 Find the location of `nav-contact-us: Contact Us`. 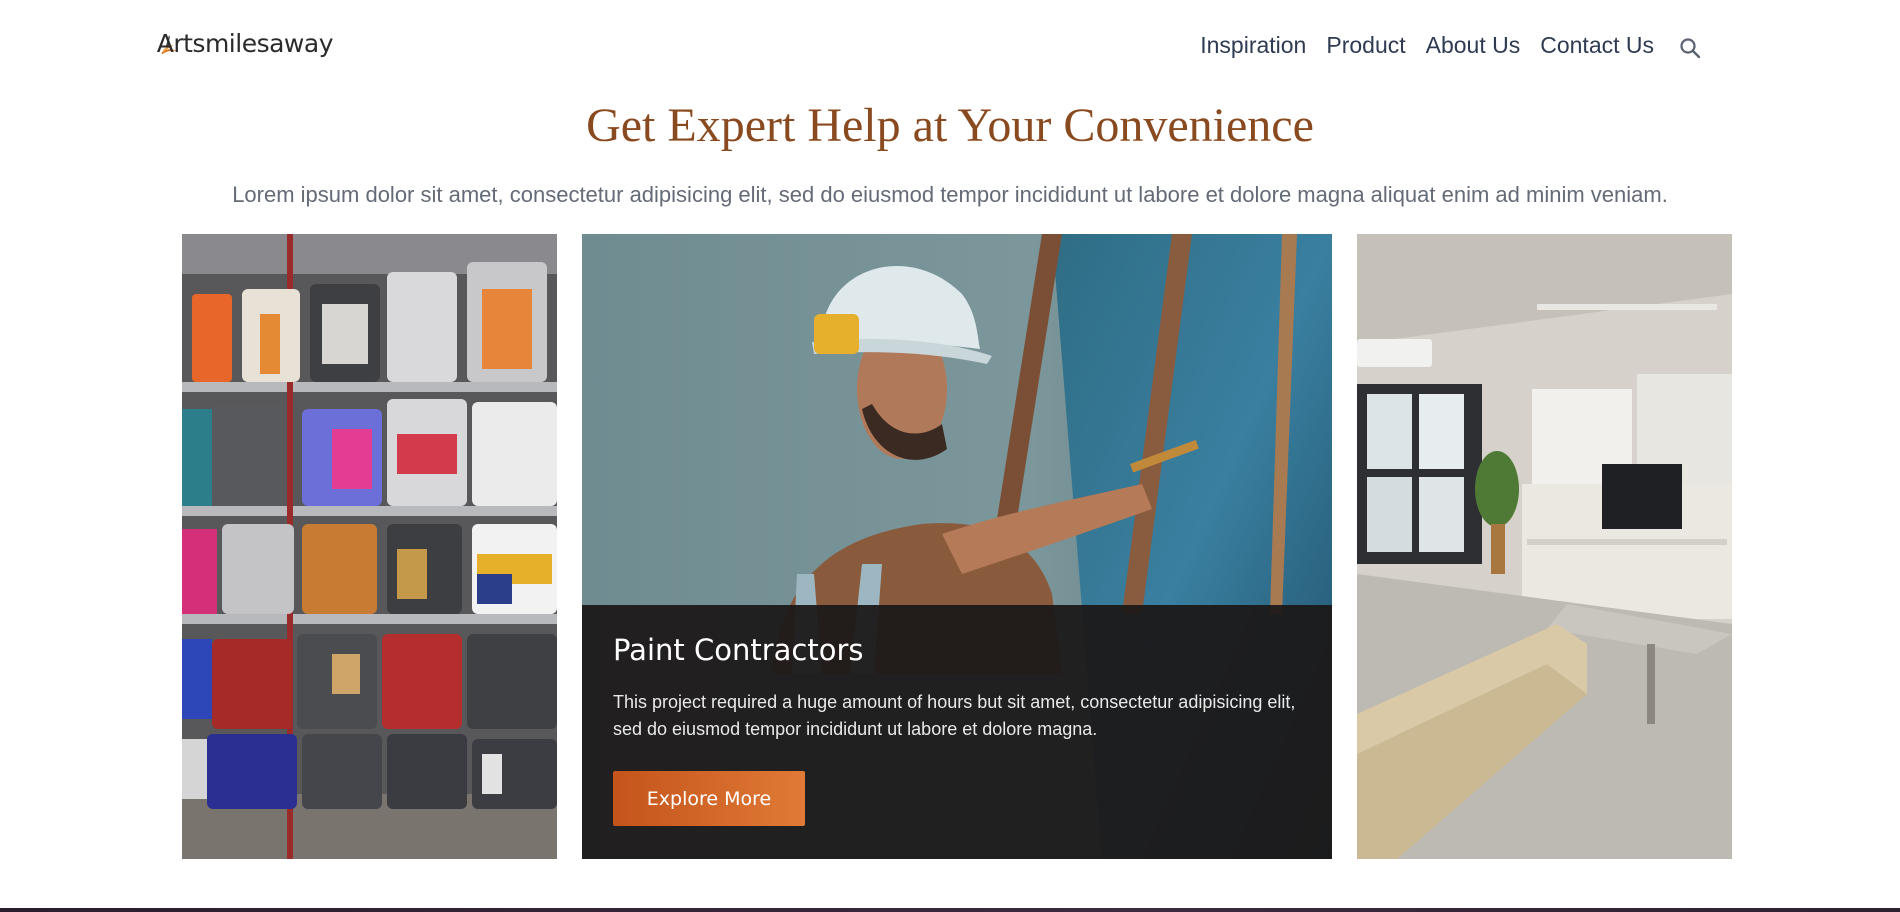

nav-contact-us: Contact Us is located at coordinates (1597, 45).